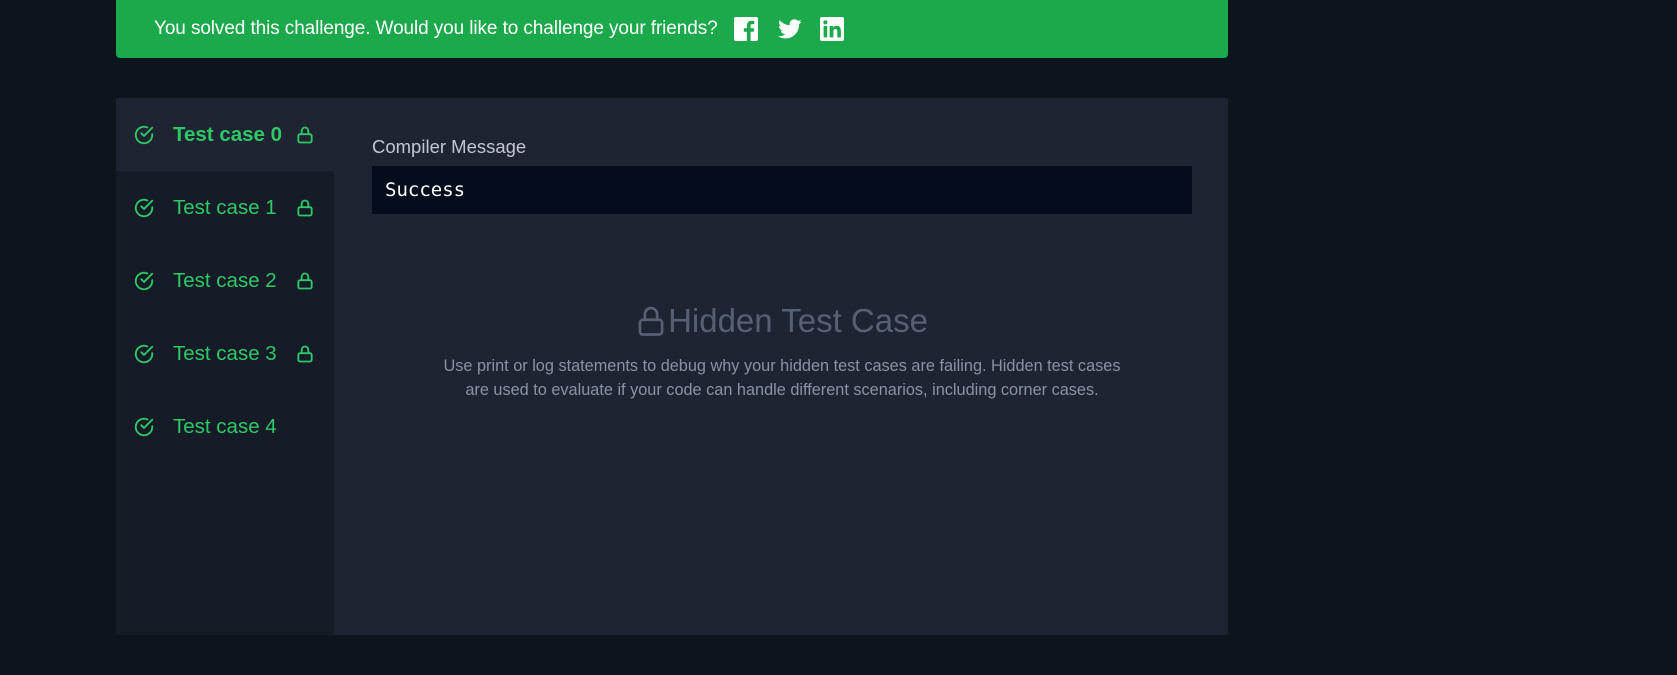 This screenshot has height=675, width=1677. Describe the element at coordinates (782, 190) in the screenshot. I see `compiler-message-output: Success` at that location.